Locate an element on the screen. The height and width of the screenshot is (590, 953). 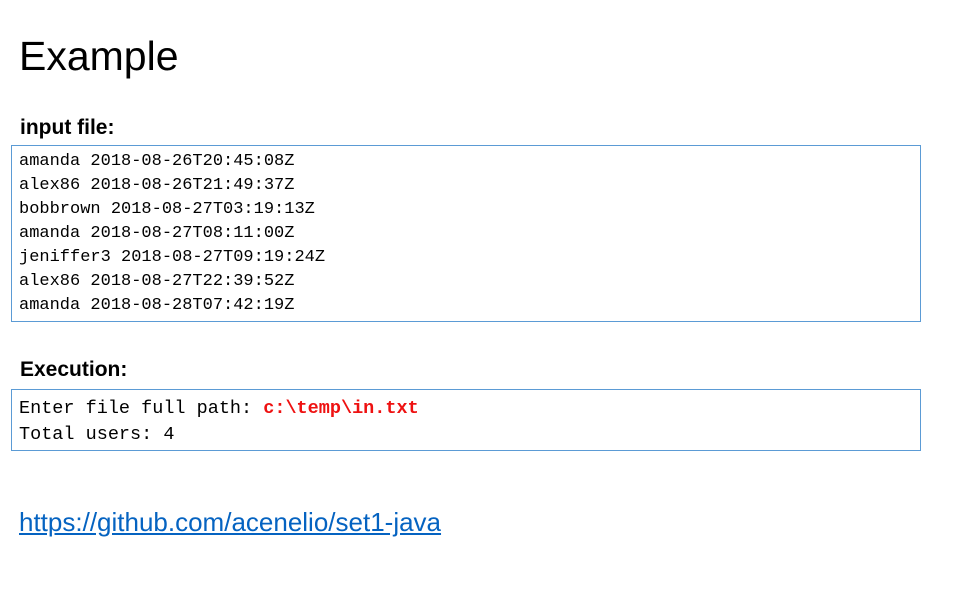
input-line: amanda 2018-08-26T20:45:08Z is located at coordinates (157, 161).